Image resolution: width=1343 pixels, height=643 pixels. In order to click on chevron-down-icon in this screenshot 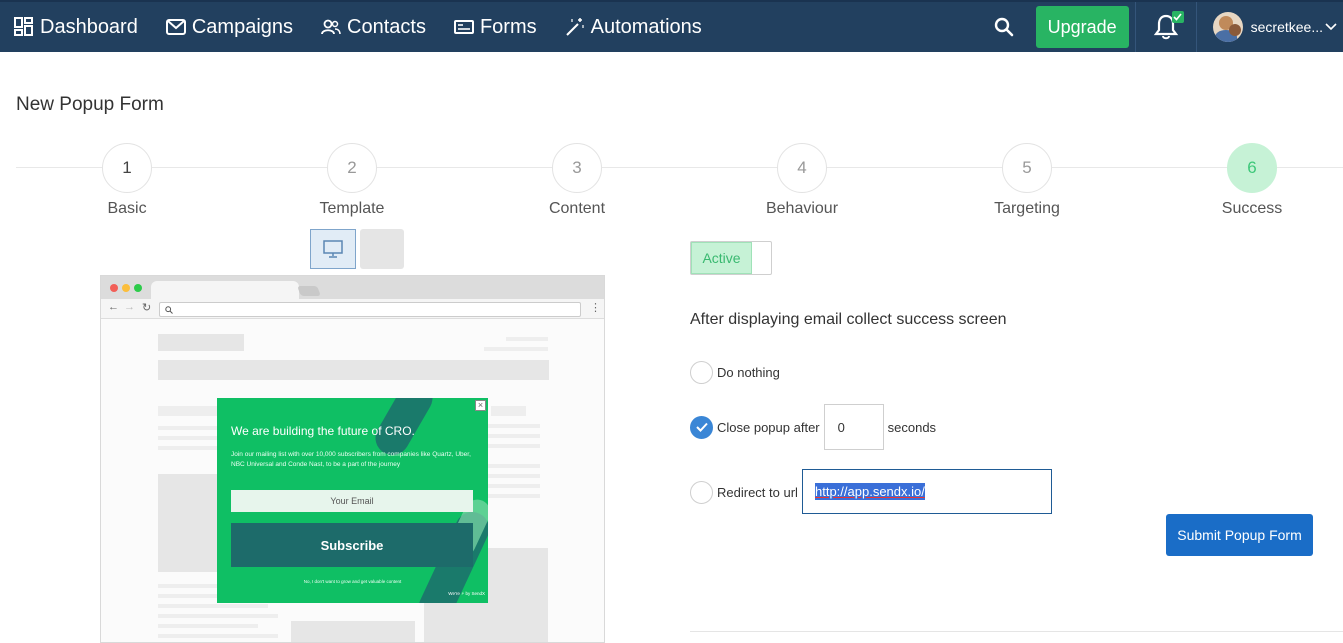, I will do `click(1331, 27)`.